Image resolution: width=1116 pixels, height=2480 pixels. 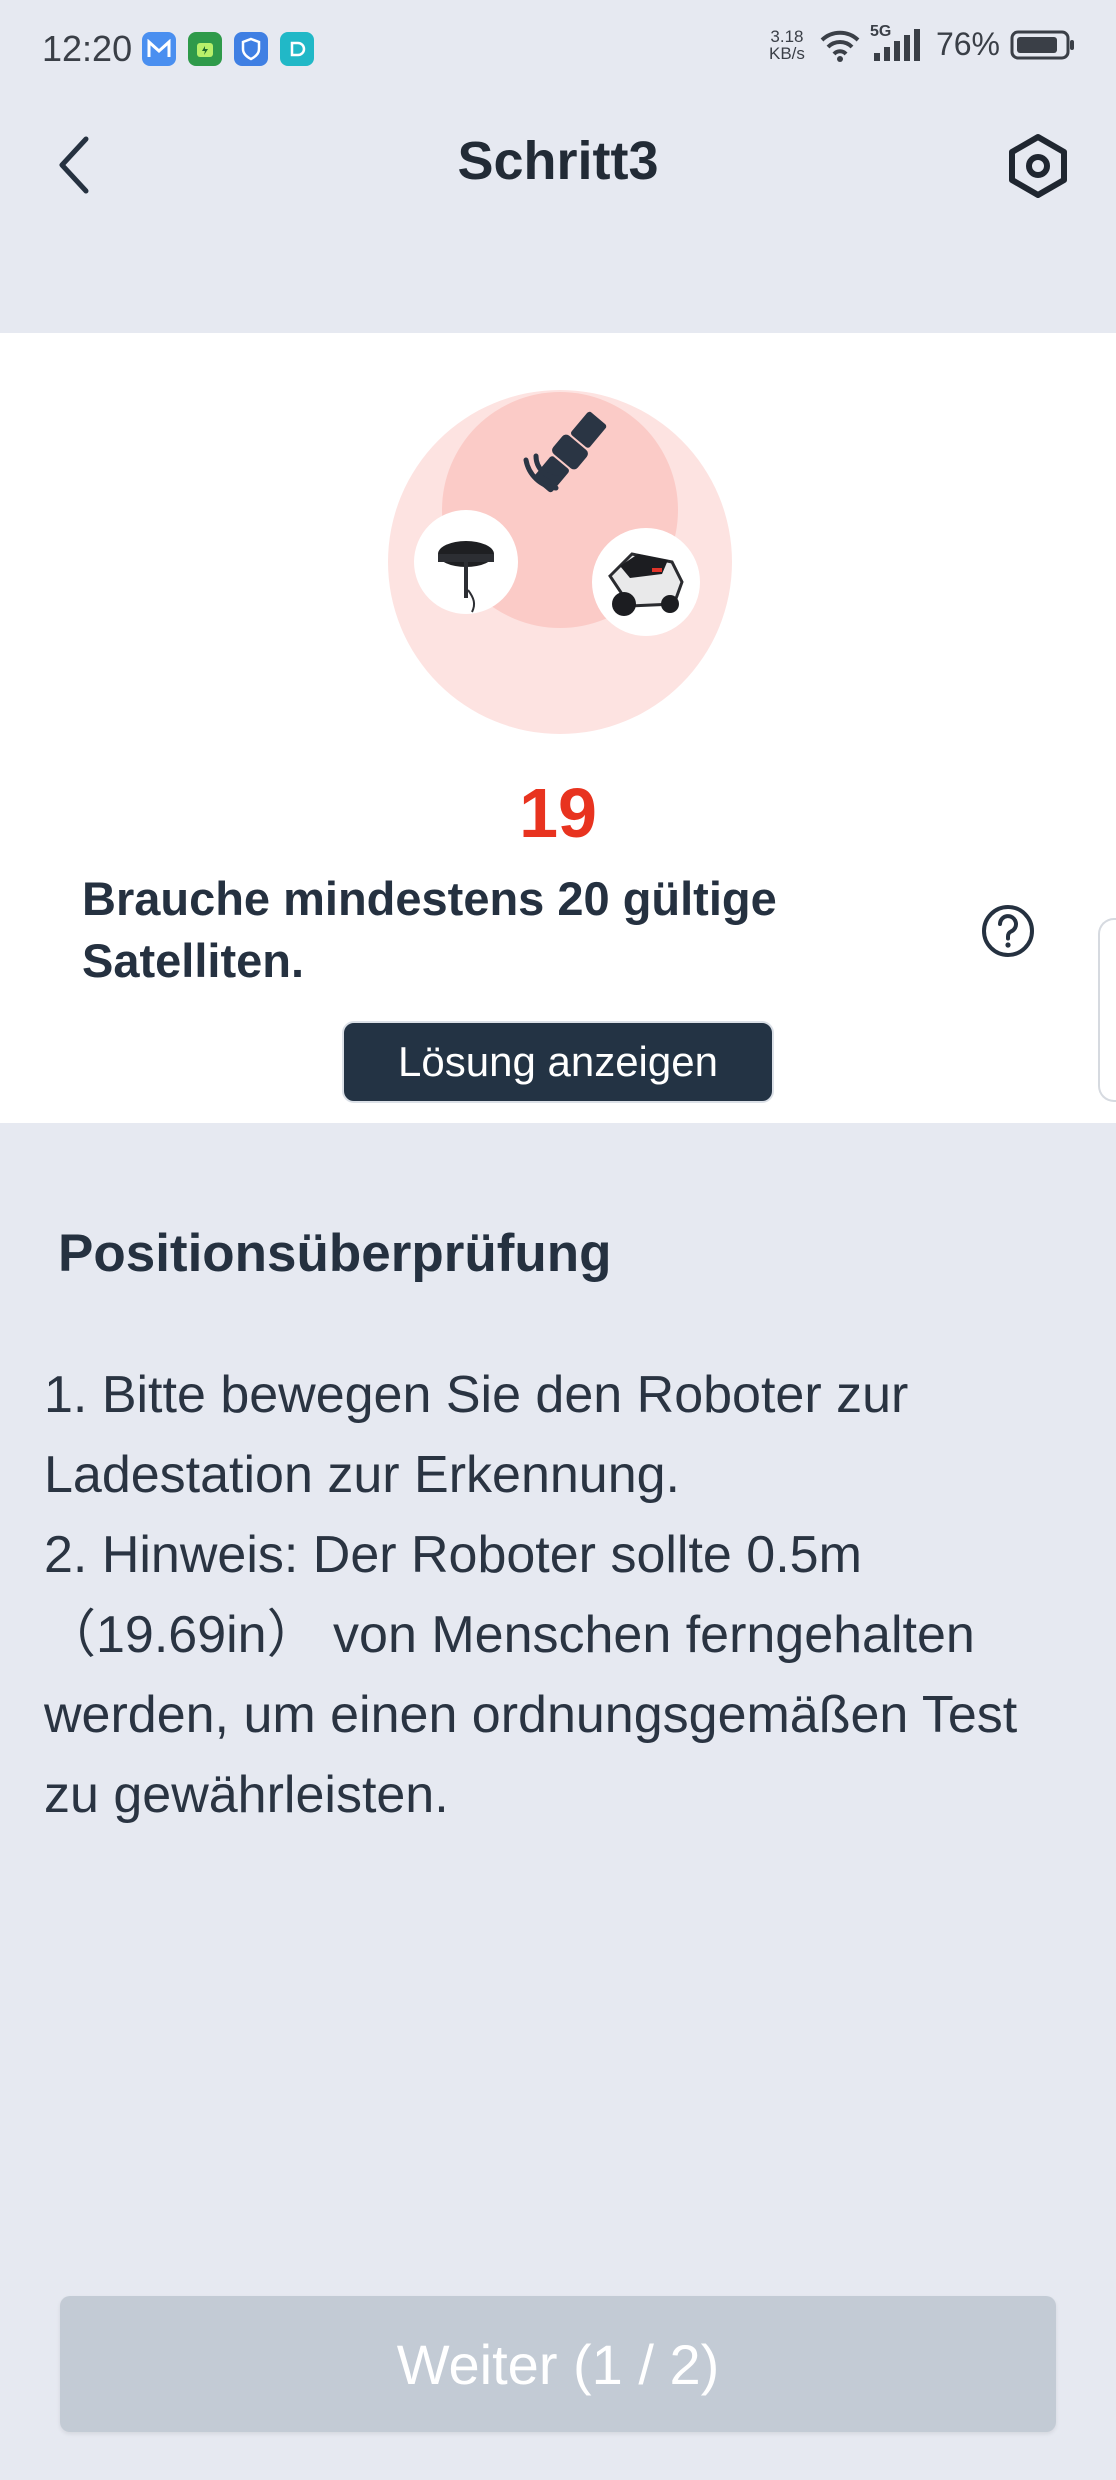 I want to click on net-speed: 3.18 KB/s, so click(x=787, y=45).